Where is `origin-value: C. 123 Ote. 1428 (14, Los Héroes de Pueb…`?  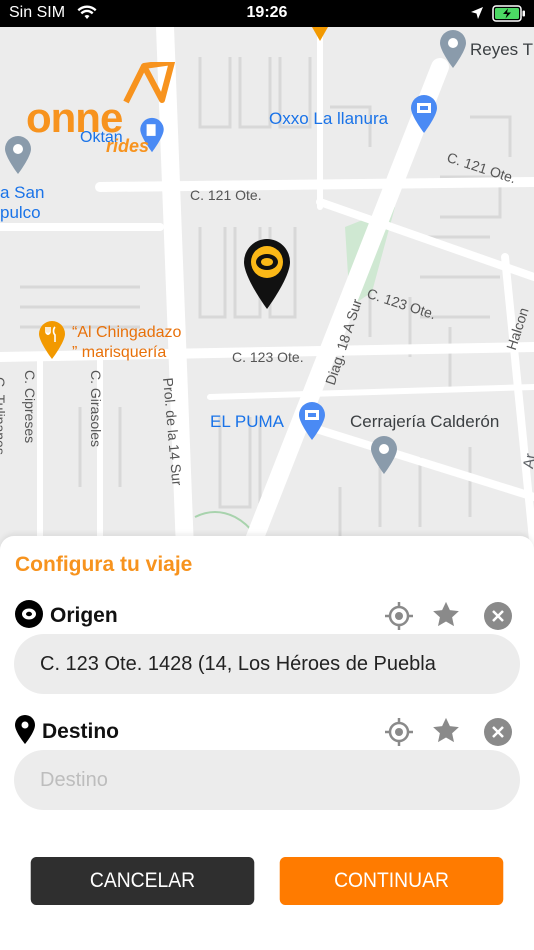
origin-value: C. 123 Ote. 1428 (14, Los Héroes de Pueb… is located at coordinates (238, 663).